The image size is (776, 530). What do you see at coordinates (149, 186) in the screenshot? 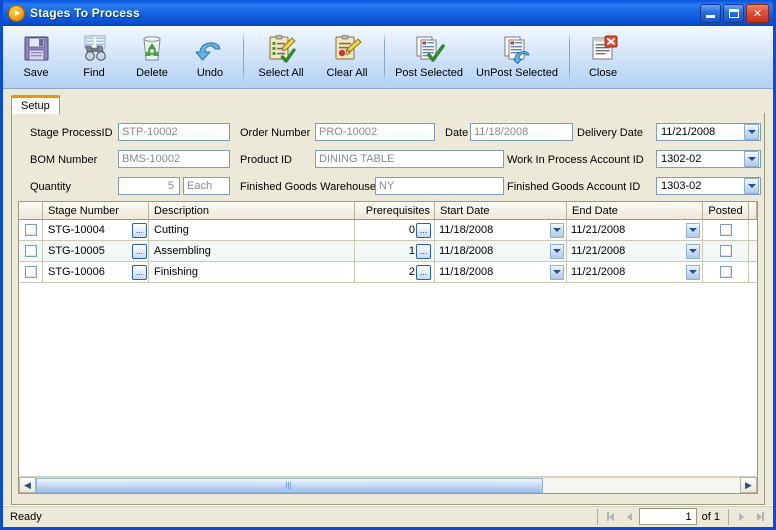
I see `quantity-input` at bounding box center [149, 186].